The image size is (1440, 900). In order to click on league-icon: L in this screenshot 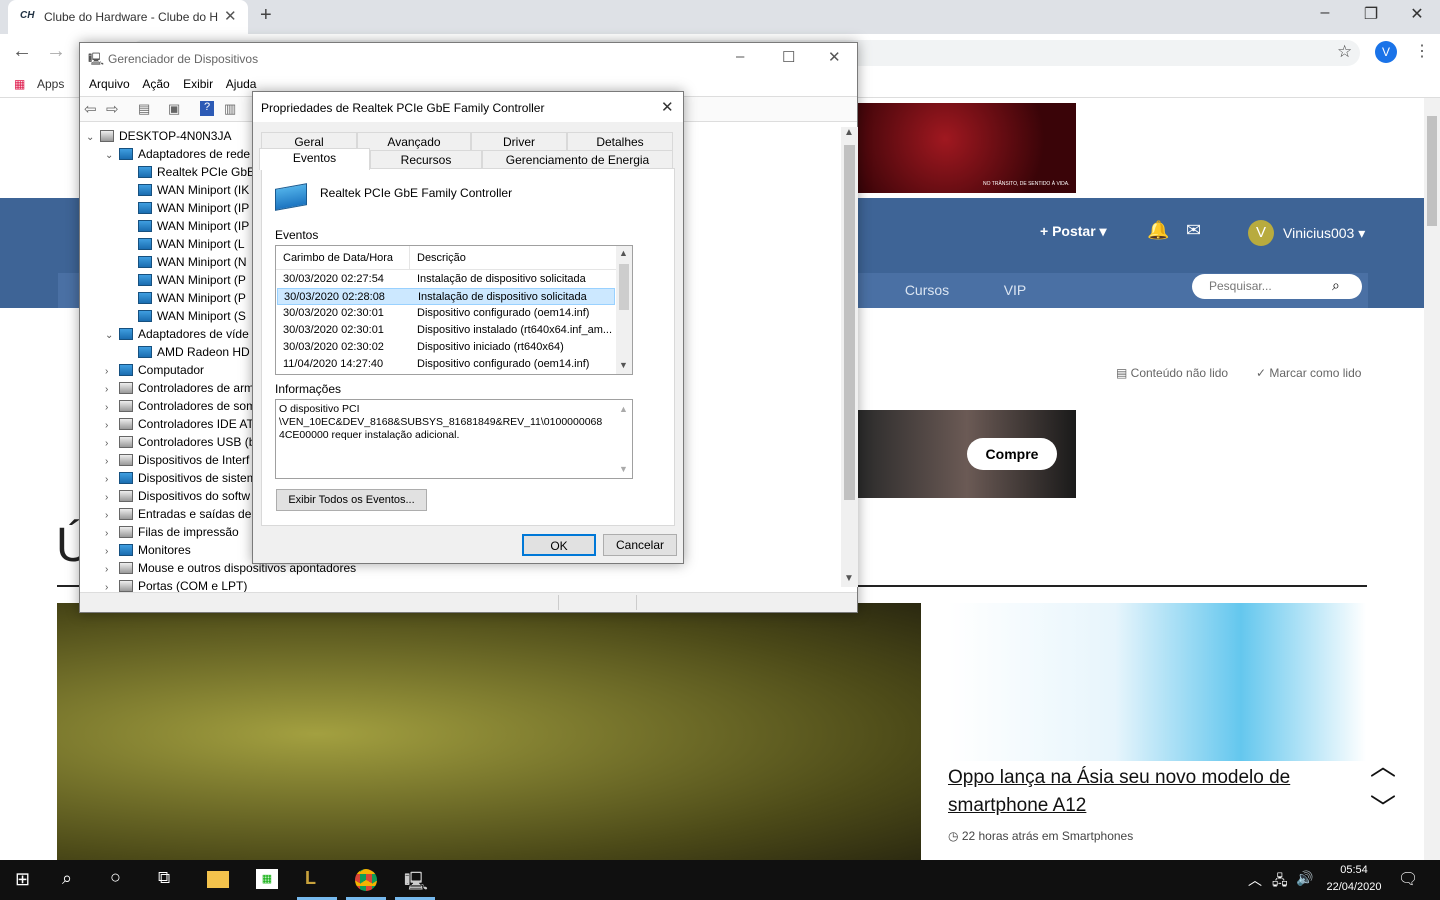, I will do `click(310, 878)`.